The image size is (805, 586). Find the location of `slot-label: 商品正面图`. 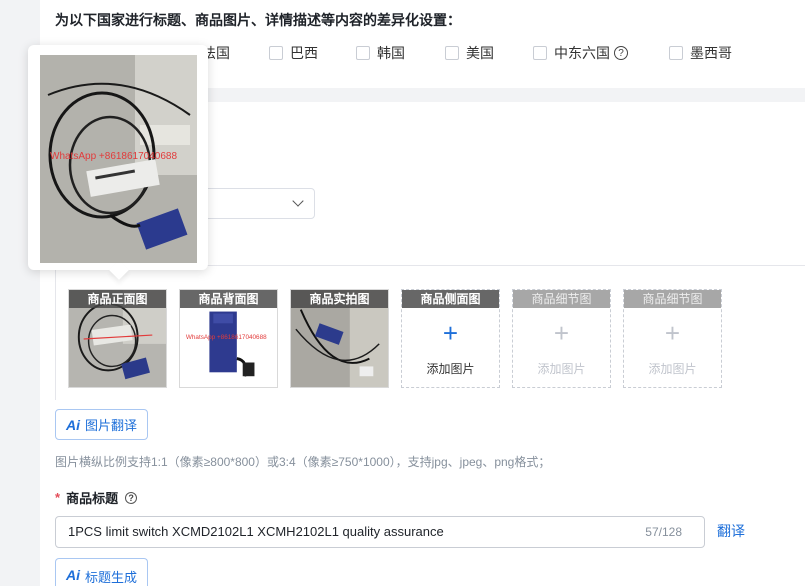

slot-label: 商品正面图 is located at coordinates (117, 299).